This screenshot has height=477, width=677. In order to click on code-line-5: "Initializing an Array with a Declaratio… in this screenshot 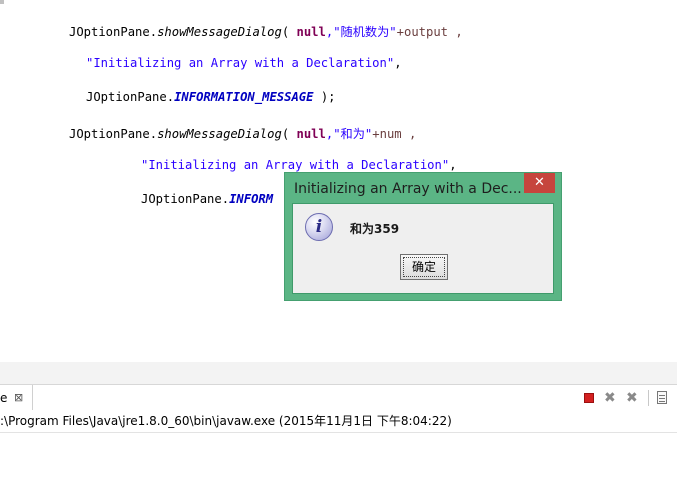, I will do `click(299, 165)`.